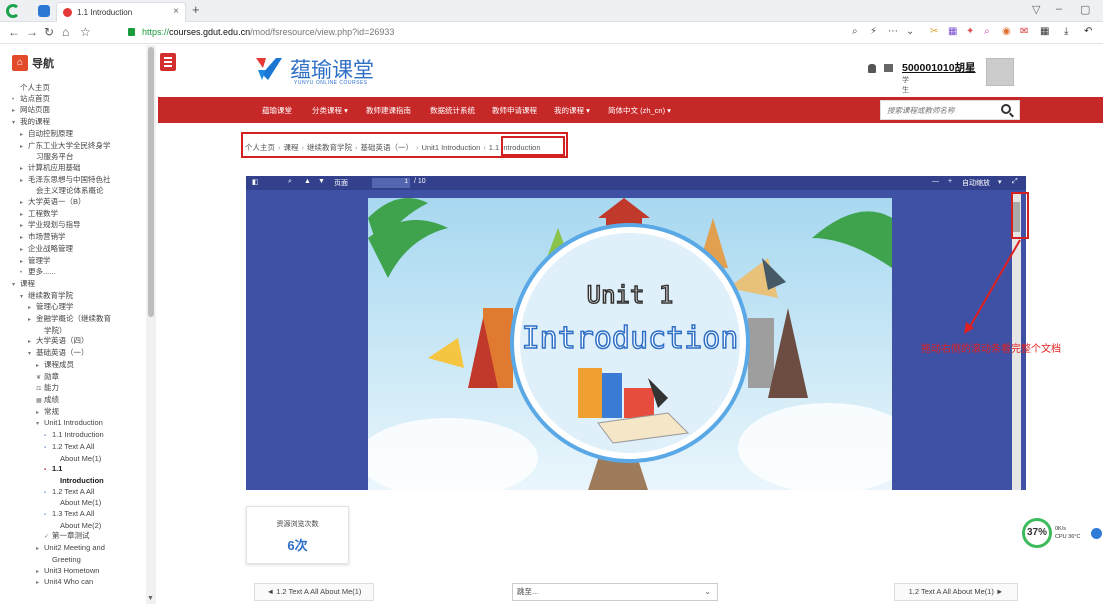 The height and width of the screenshot is (604, 1103). Describe the element at coordinates (74, 123) in the screenshot. I see `nav-tree-item: ▾ 我的课程` at that location.